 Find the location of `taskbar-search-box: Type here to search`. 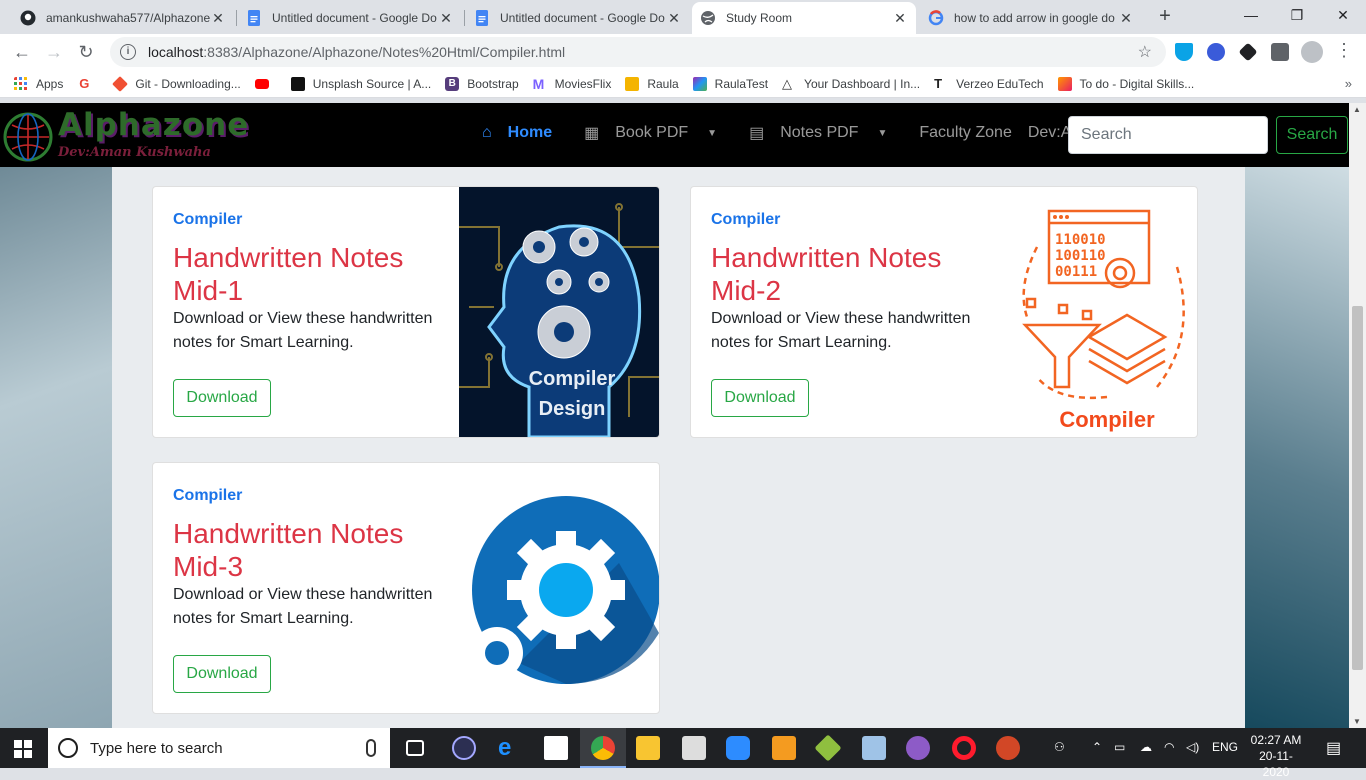

taskbar-search-box: Type here to search is located at coordinates (219, 748).